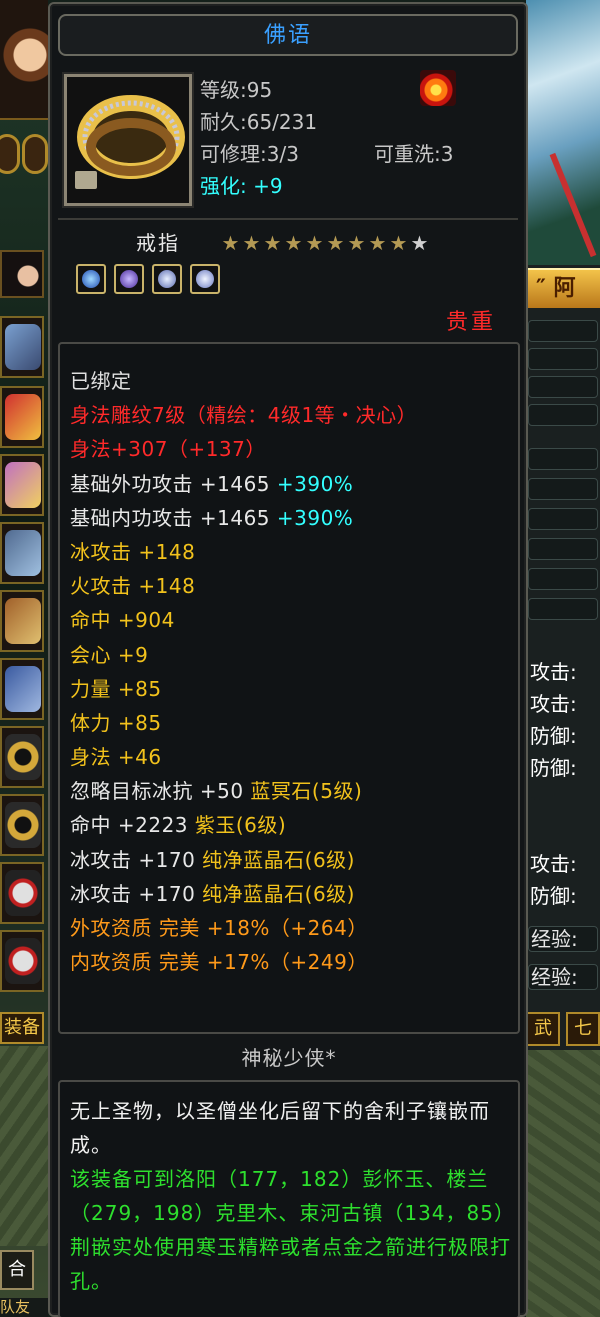 The width and height of the screenshot is (600, 1317). I want to click on attribute-line: 身法雕纹7级（精绘：4级1等・决心）, so click(294, 415).